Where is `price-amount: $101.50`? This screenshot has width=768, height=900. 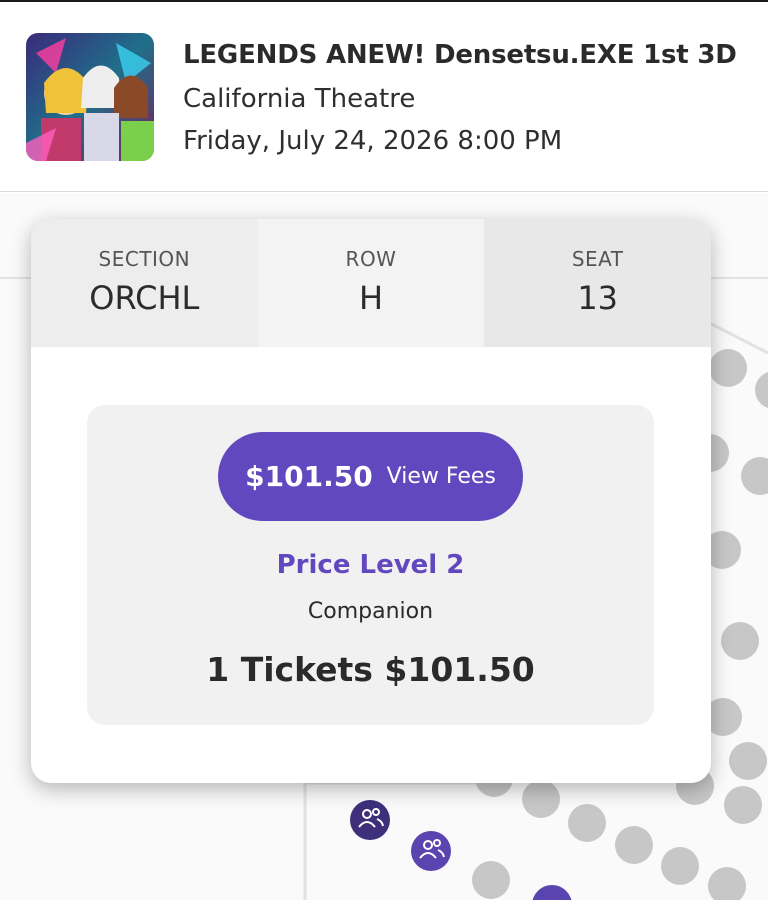
price-amount: $101.50 is located at coordinates (309, 476).